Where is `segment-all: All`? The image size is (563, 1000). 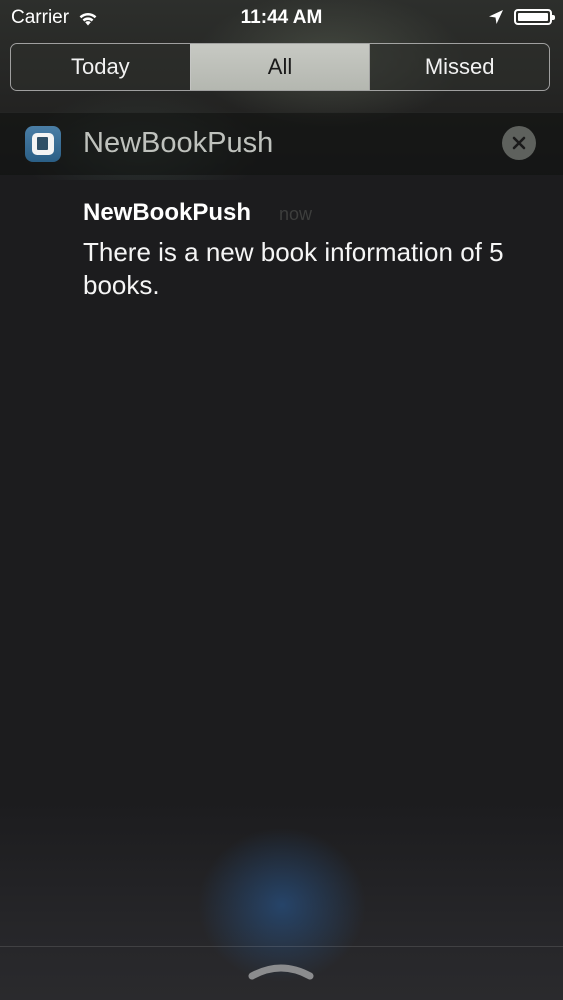 segment-all: All is located at coordinates (279, 67).